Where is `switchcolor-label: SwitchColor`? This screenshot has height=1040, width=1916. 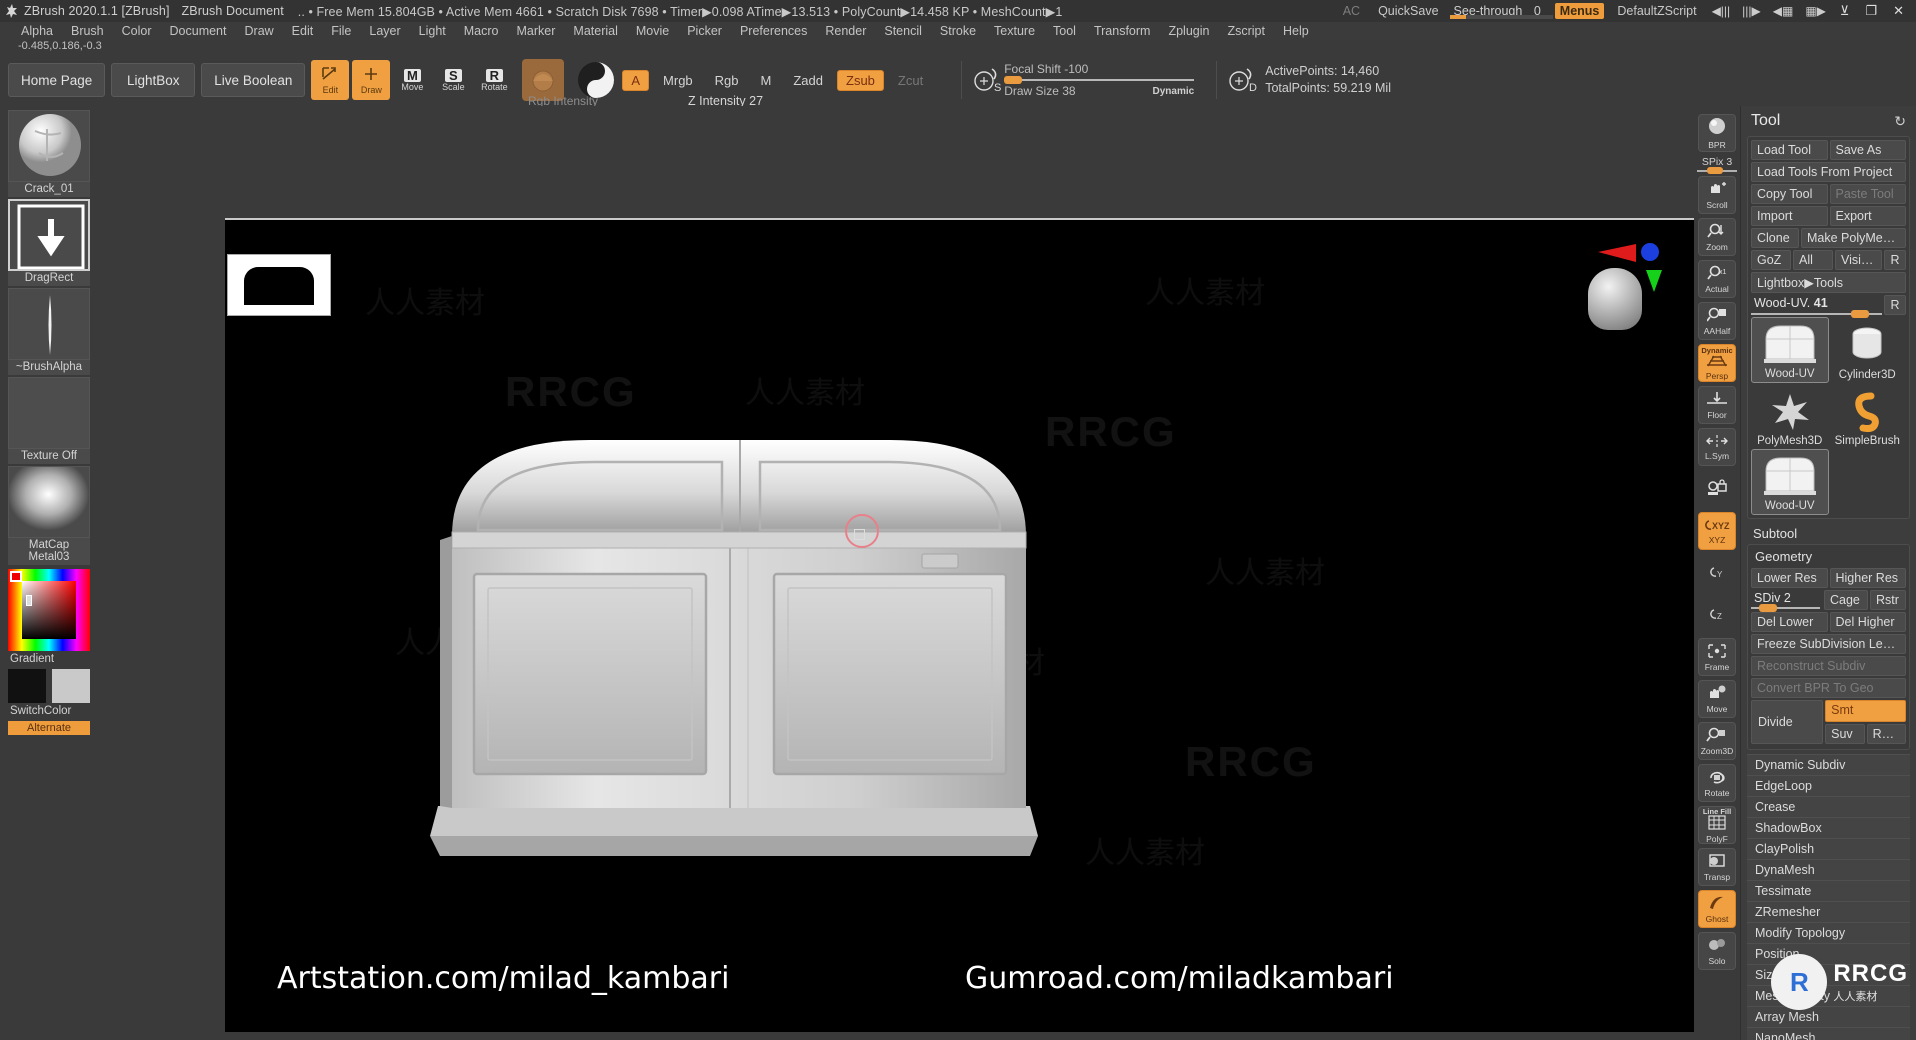
switchcolor-label: SwitchColor is located at coordinates (52, 710).